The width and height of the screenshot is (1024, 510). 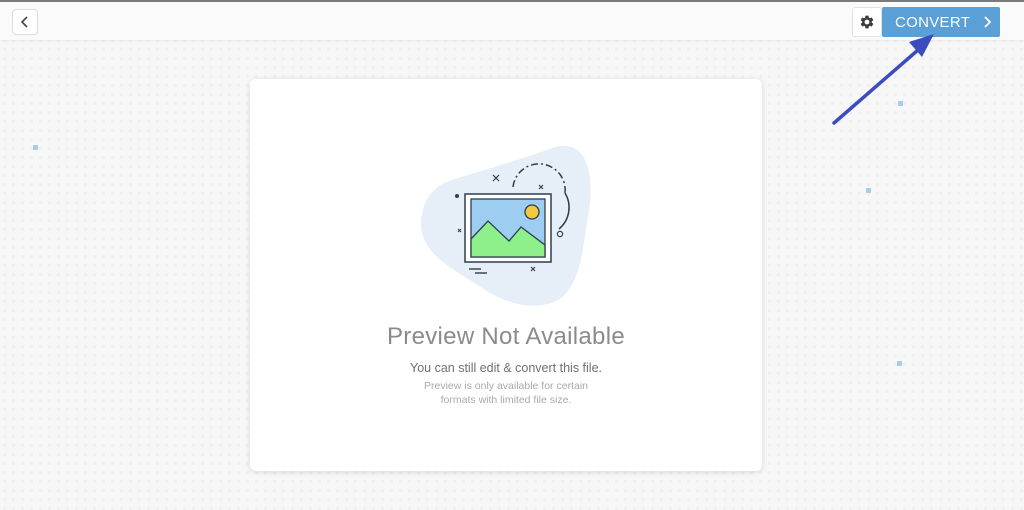 What do you see at coordinates (506, 400) in the screenshot?
I see `preview-note-line: formats with limited file size.` at bounding box center [506, 400].